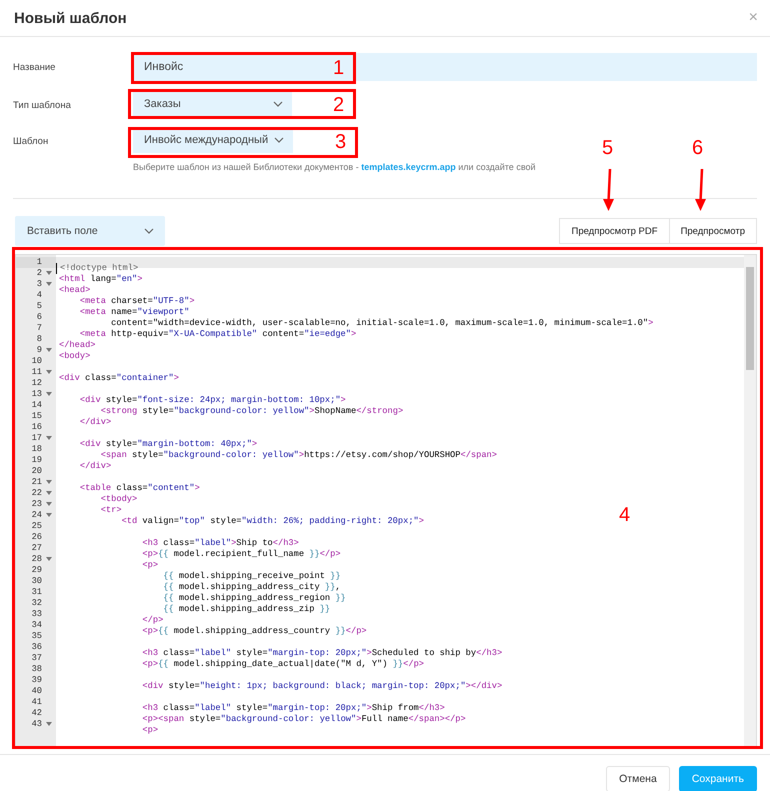  I want to click on code-line: <meta http-equiv="X-UA-Compatible" content="ie=edge">, so click(217, 334).